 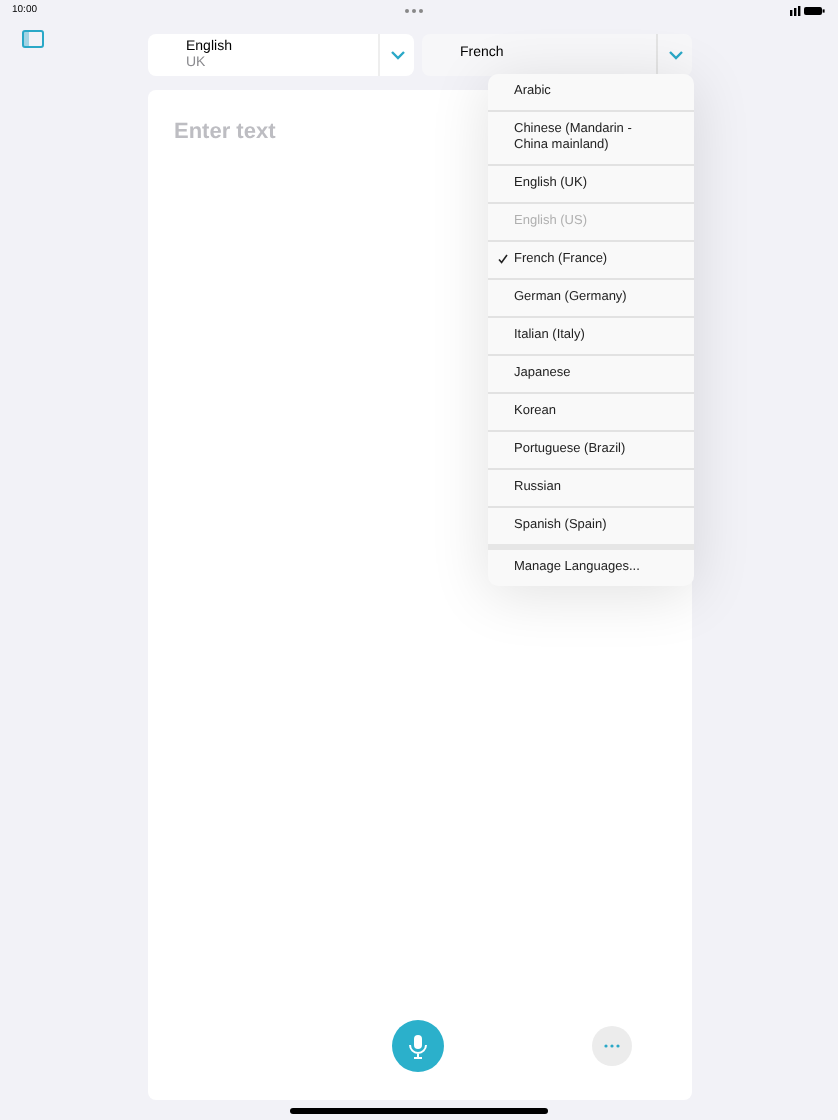 I want to click on microphone-button, so click(x=418, y=1046).